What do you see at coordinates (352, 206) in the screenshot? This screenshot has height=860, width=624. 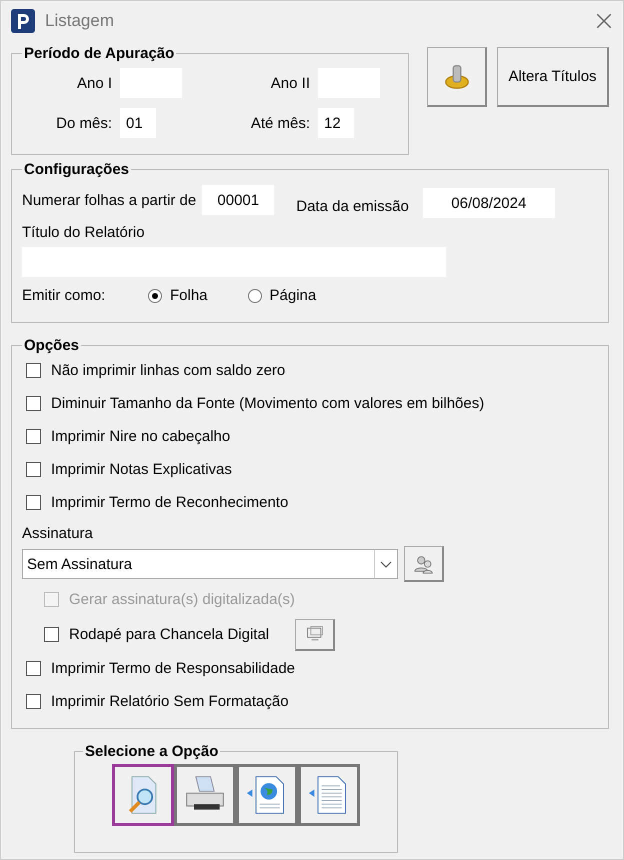 I see `field-label: Data da emissão` at bounding box center [352, 206].